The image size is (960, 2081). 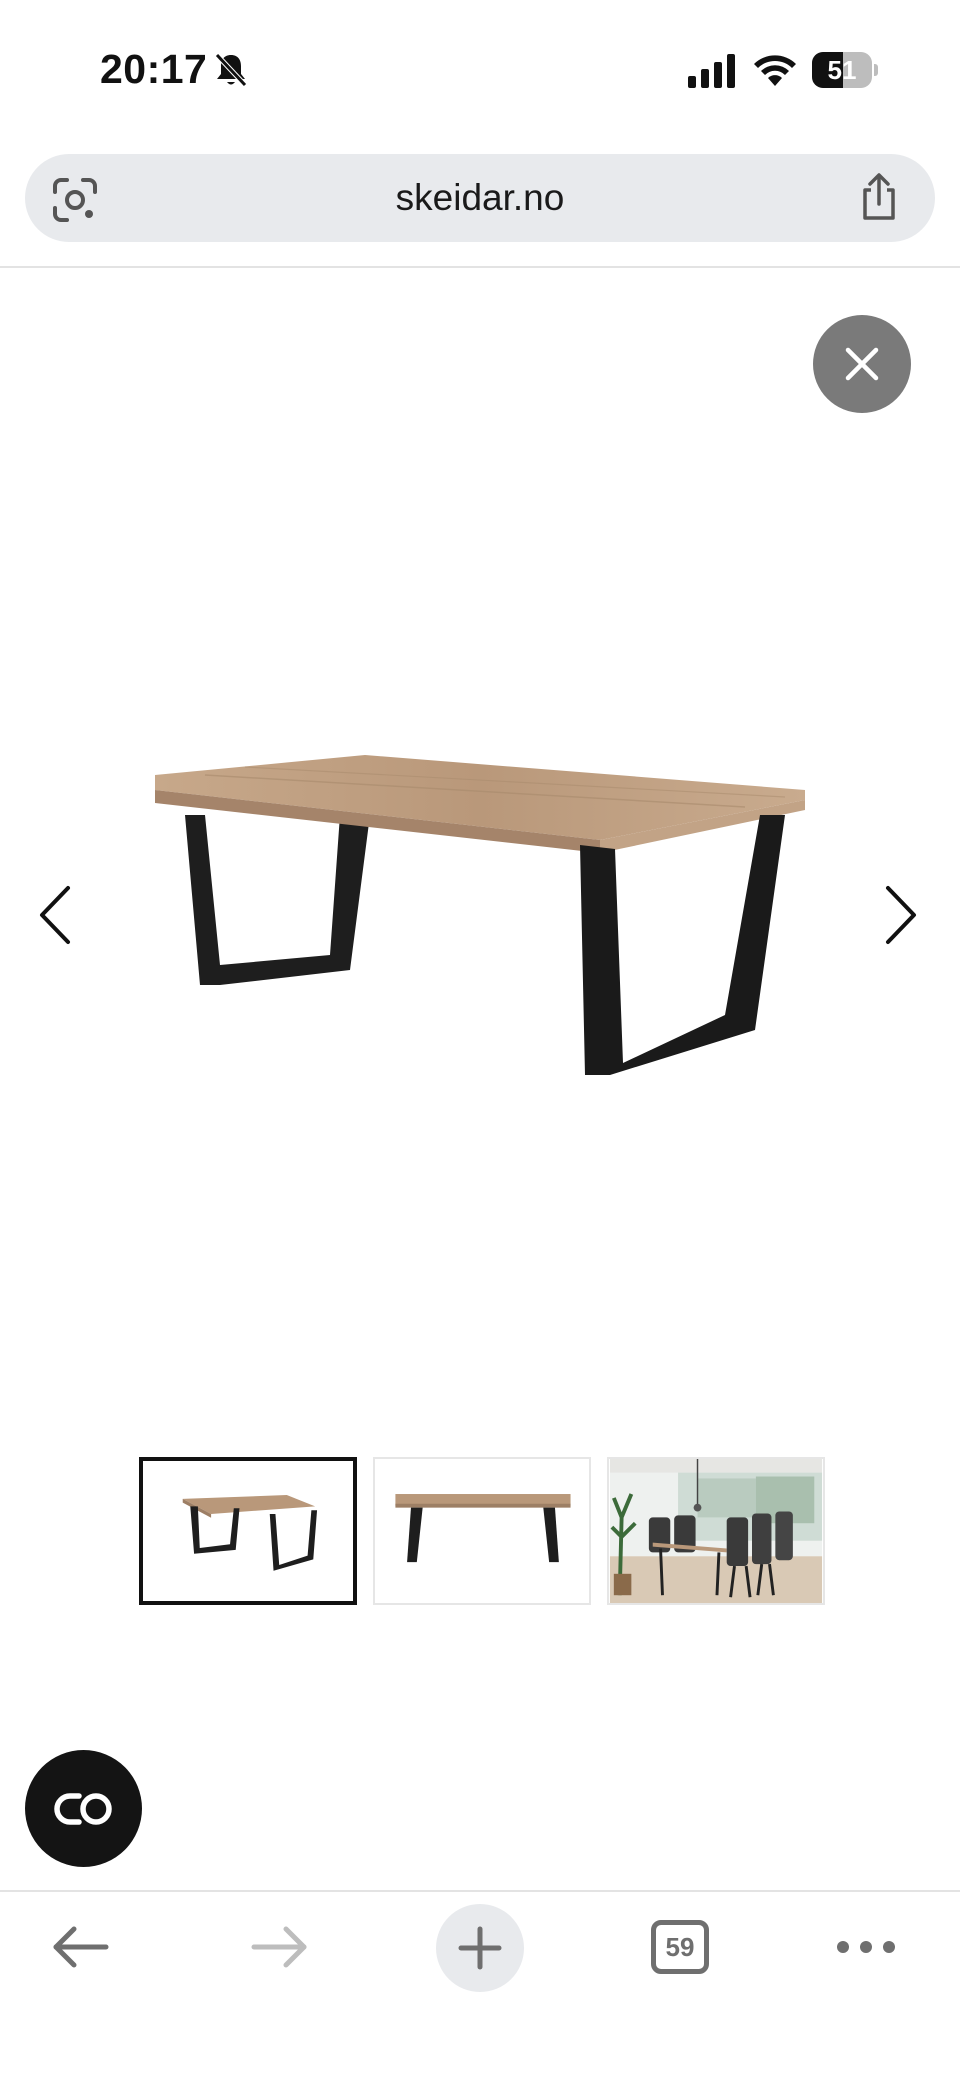 I want to click on forward-arrow-icon, so click(x=279, y=1947).